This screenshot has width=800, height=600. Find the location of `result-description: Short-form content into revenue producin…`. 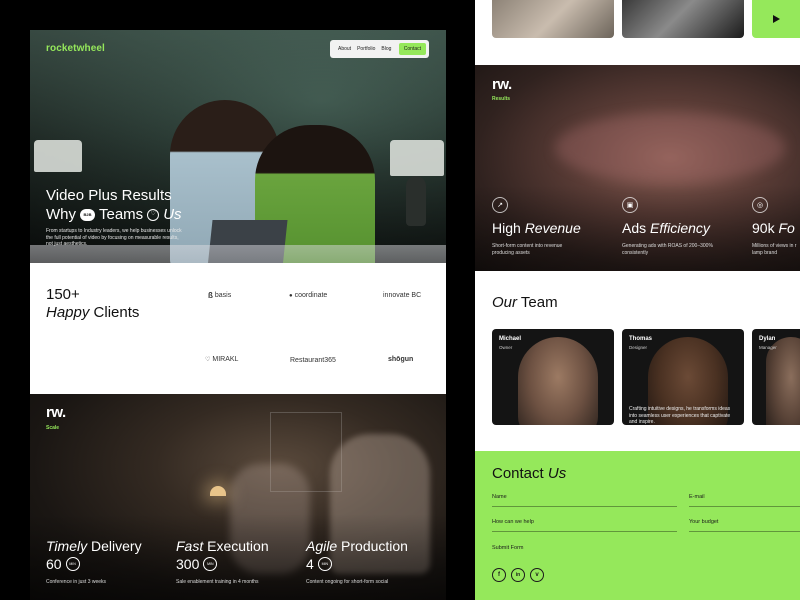

result-description: Short-form content into revenue producin… is located at coordinates (527, 249).